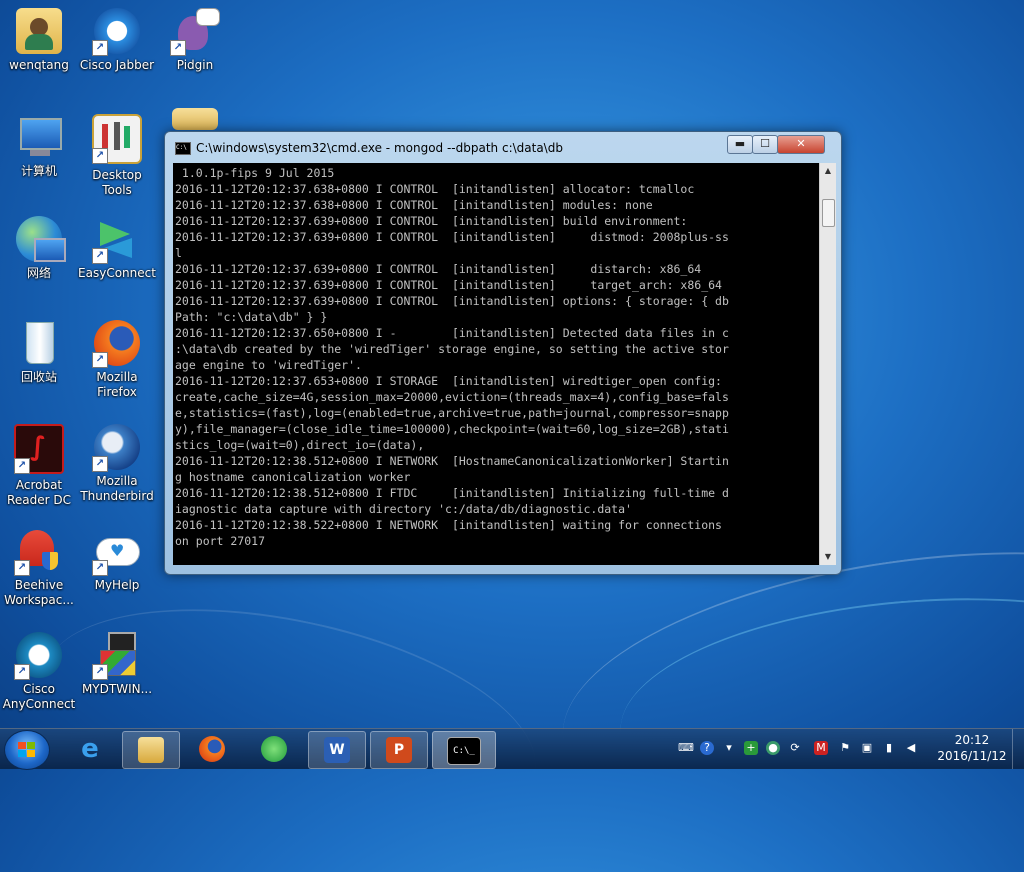 The image size is (1024, 872). What do you see at coordinates (827, 364) in the screenshot?
I see `vertical-scrollbar: ▲ ▼` at bounding box center [827, 364].